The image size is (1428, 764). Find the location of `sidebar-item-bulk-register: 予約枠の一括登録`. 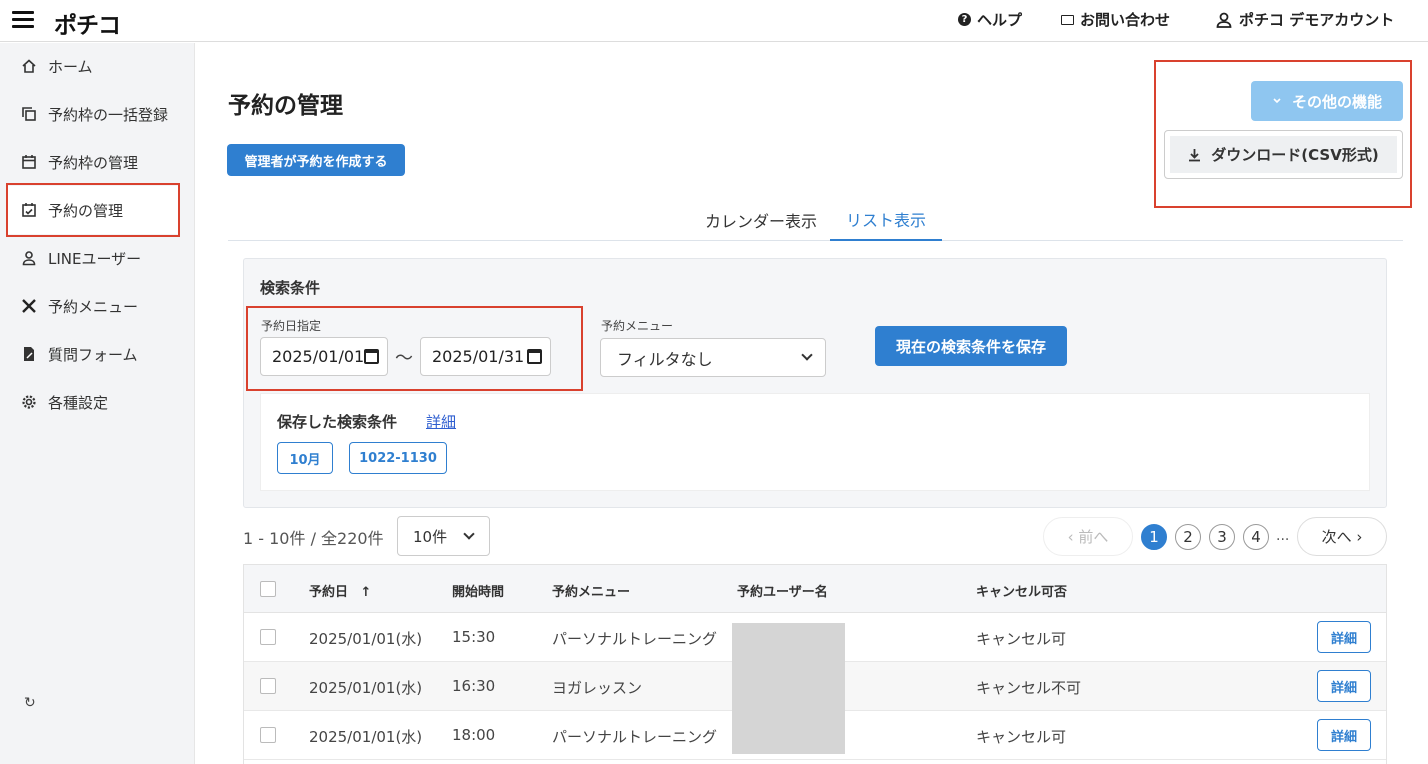

sidebar-item-bulk-register: 予約枠の一括登録 is located at coordinates (94, 114).